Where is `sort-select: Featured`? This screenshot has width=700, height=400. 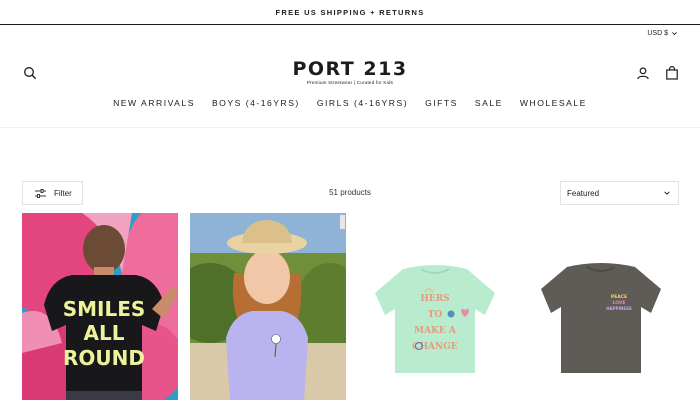 sort-select: Featured is located at coordinates (619, 193).